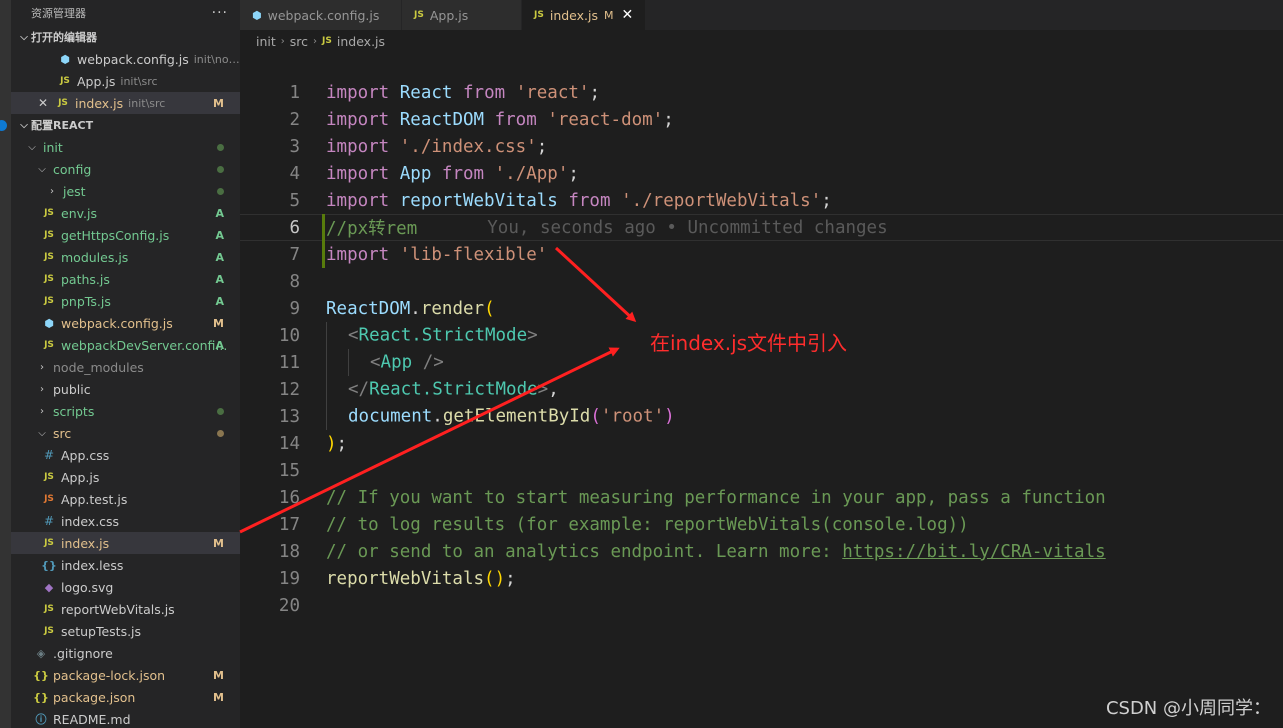 The width and height of the screenshot is (1283, 728). Describe the element at coordinates (125, 279) in the screenshot. I see `tree-file: JS paths.js A` at that location.